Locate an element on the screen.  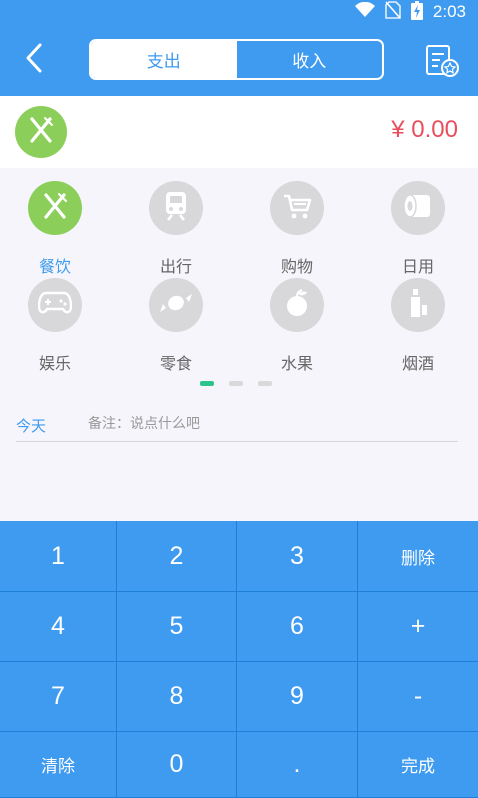
shopping-cart-icon is located at coordinates (297, 208).